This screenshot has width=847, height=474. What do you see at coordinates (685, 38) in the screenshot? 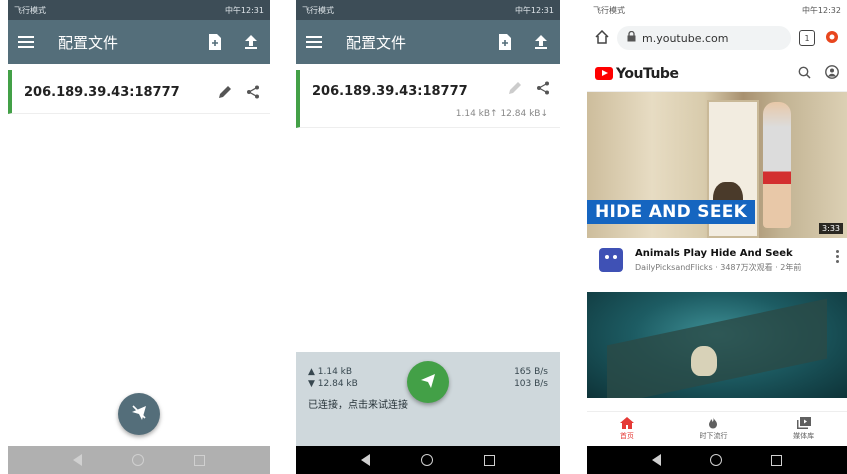
I see `url-text: m.youtube.com` at bounding box center [685, 38].